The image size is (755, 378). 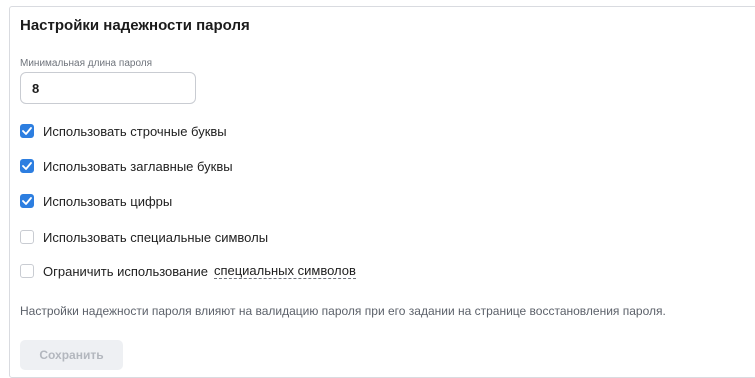 I want to click on min-length-label: Минимальная длина пароля, so click(x=86, y=63).